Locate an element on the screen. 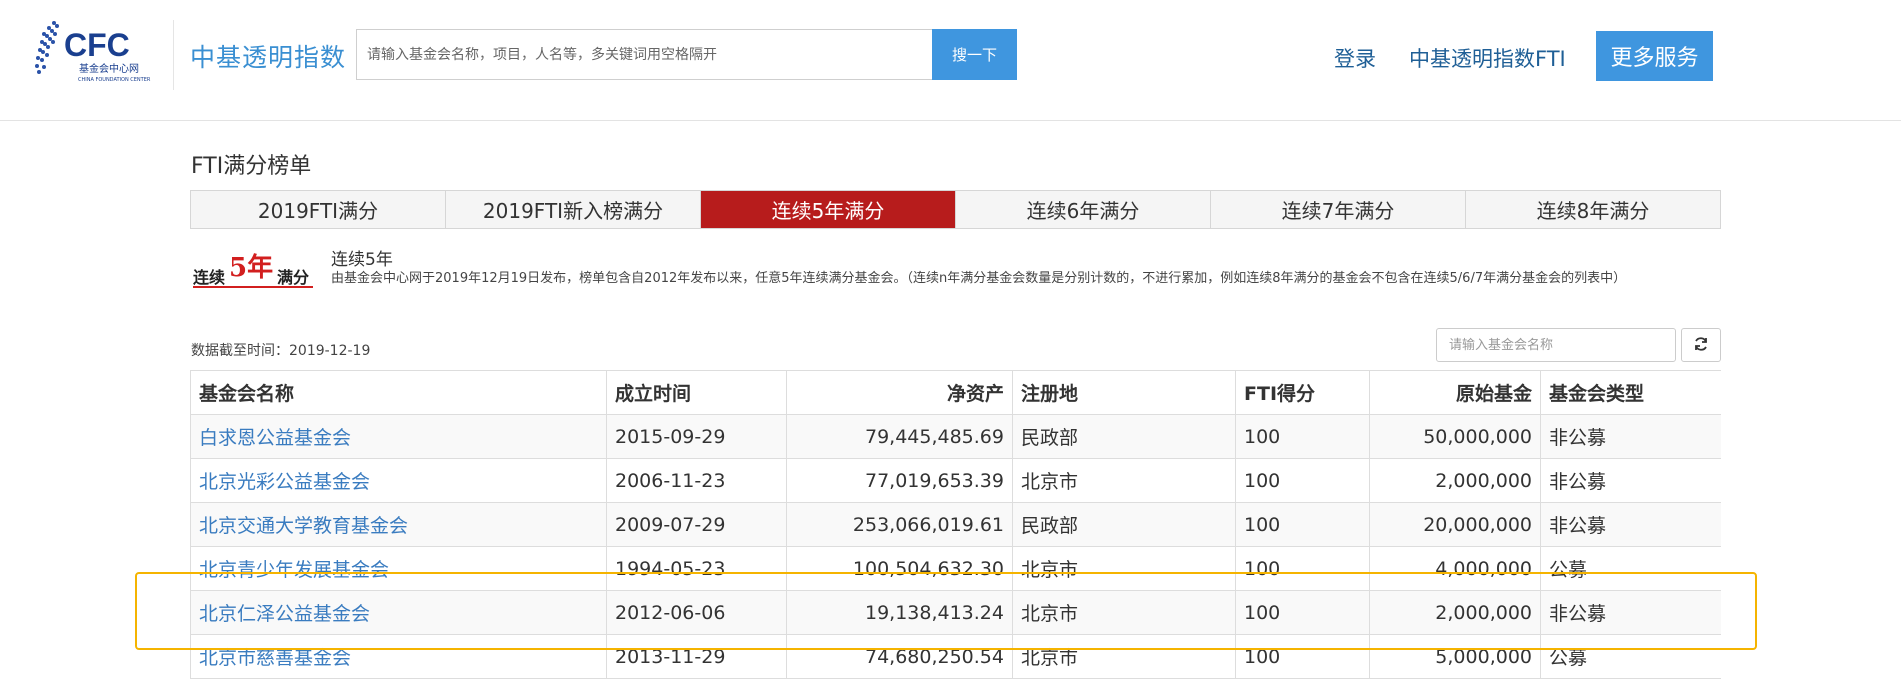 The width and height of the screenshot is (1901, 679). tab-8-years-full: 连续8年满分 is located at coordinates (1593, 209).